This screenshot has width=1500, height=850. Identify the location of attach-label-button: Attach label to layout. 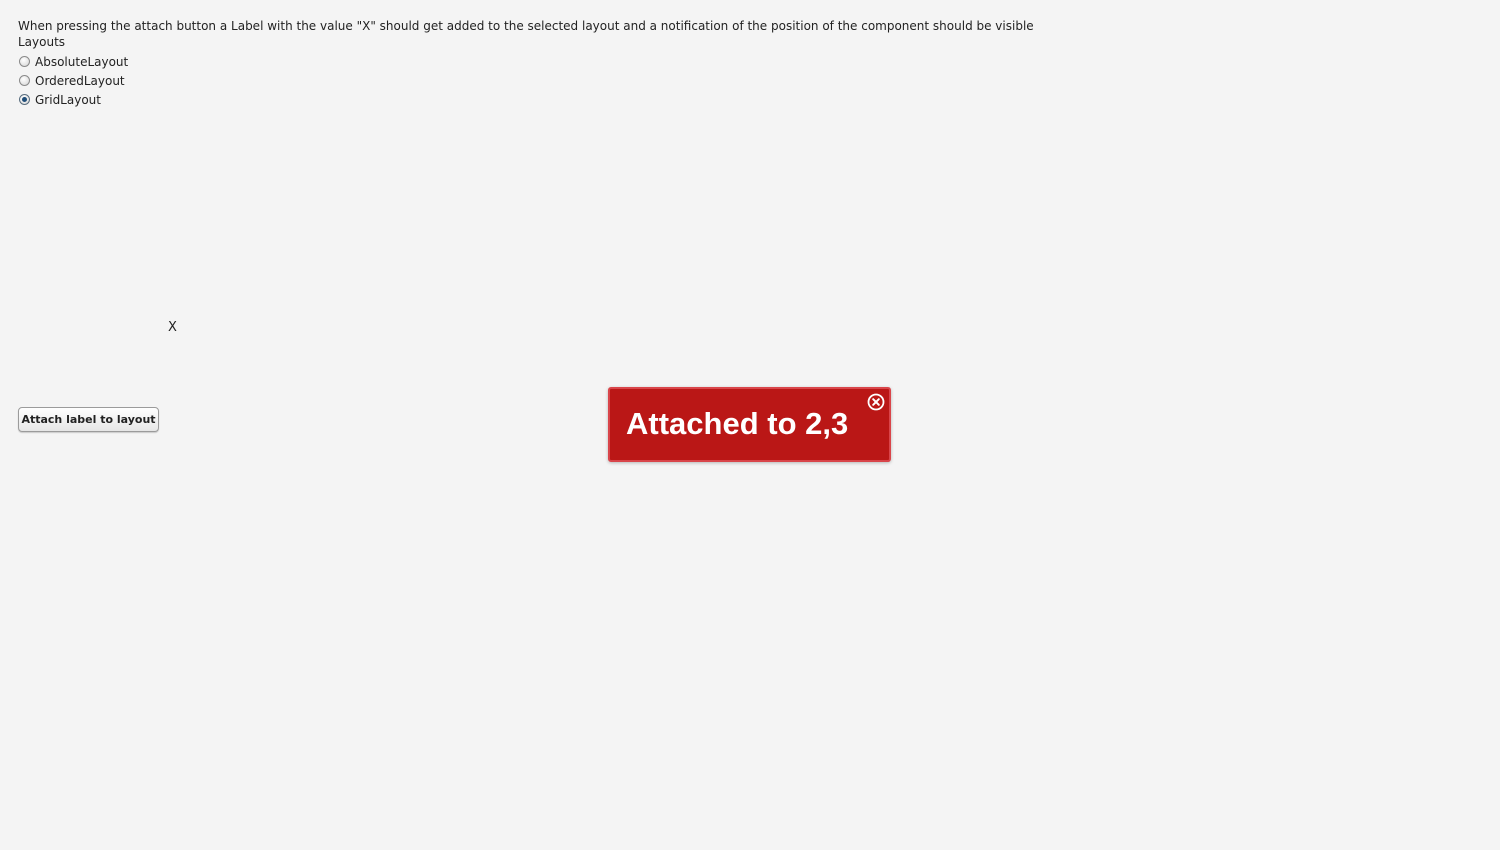
(88, 419).